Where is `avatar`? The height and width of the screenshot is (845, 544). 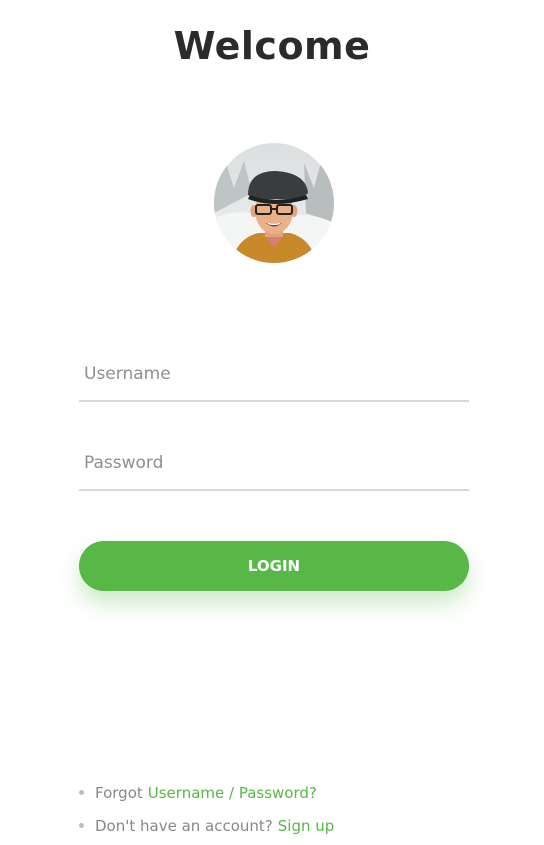 avatar is located at coordinates (274, 203).